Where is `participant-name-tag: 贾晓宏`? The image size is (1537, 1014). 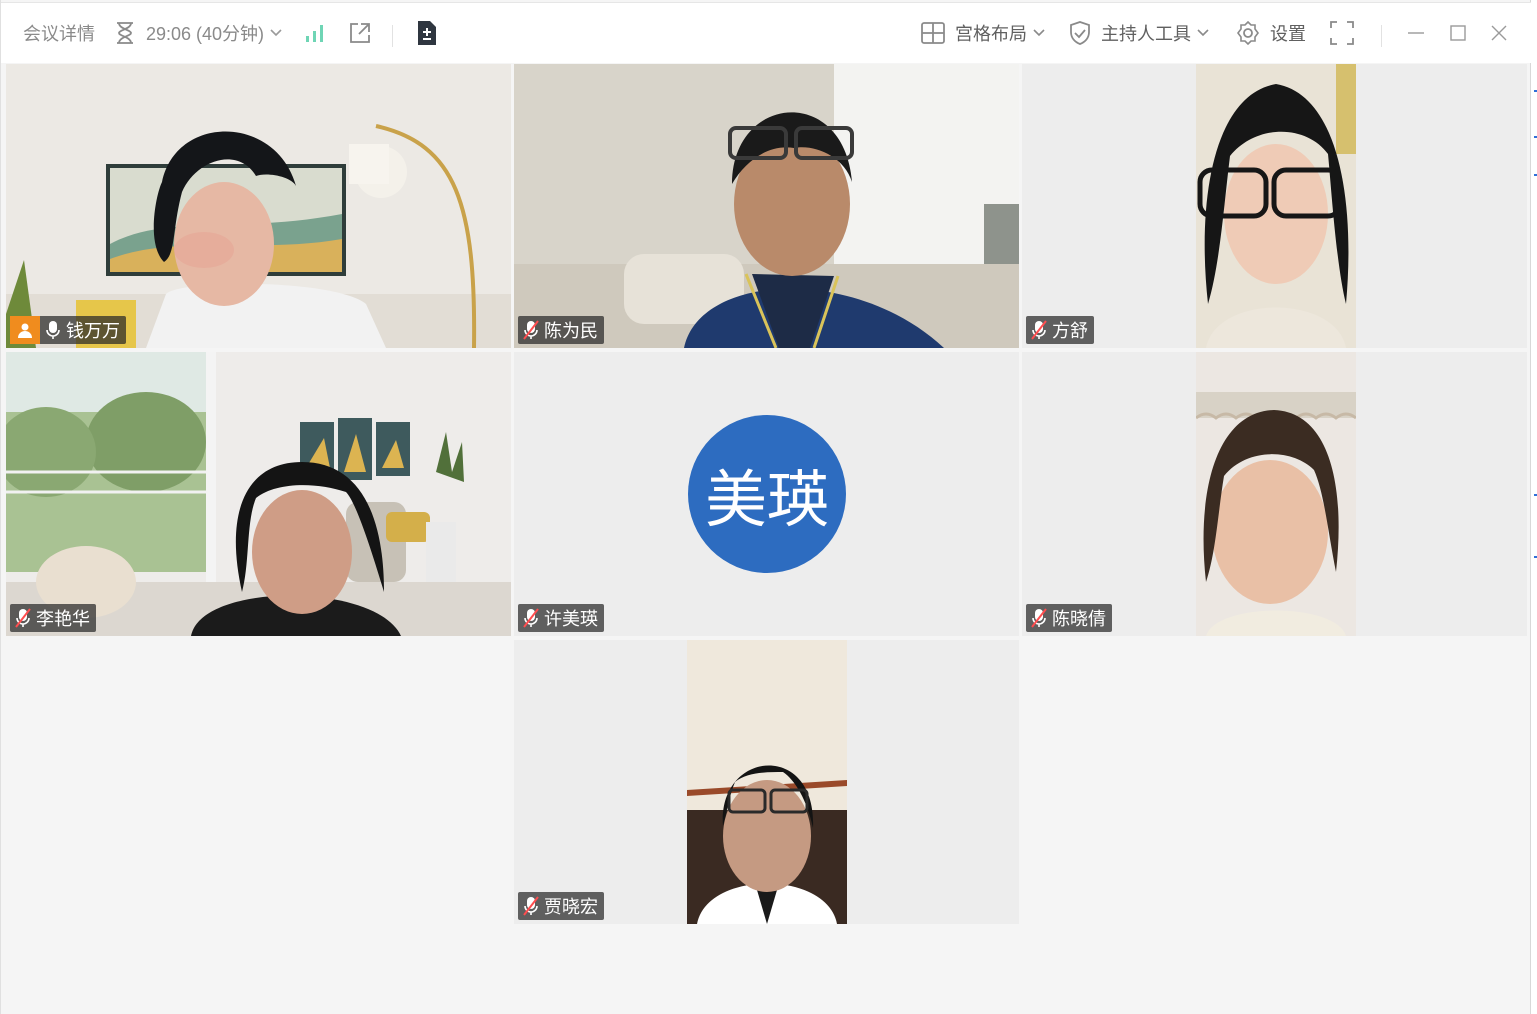
participant-name-tag: 贾晓宏 is located at coordinates (561, 906).